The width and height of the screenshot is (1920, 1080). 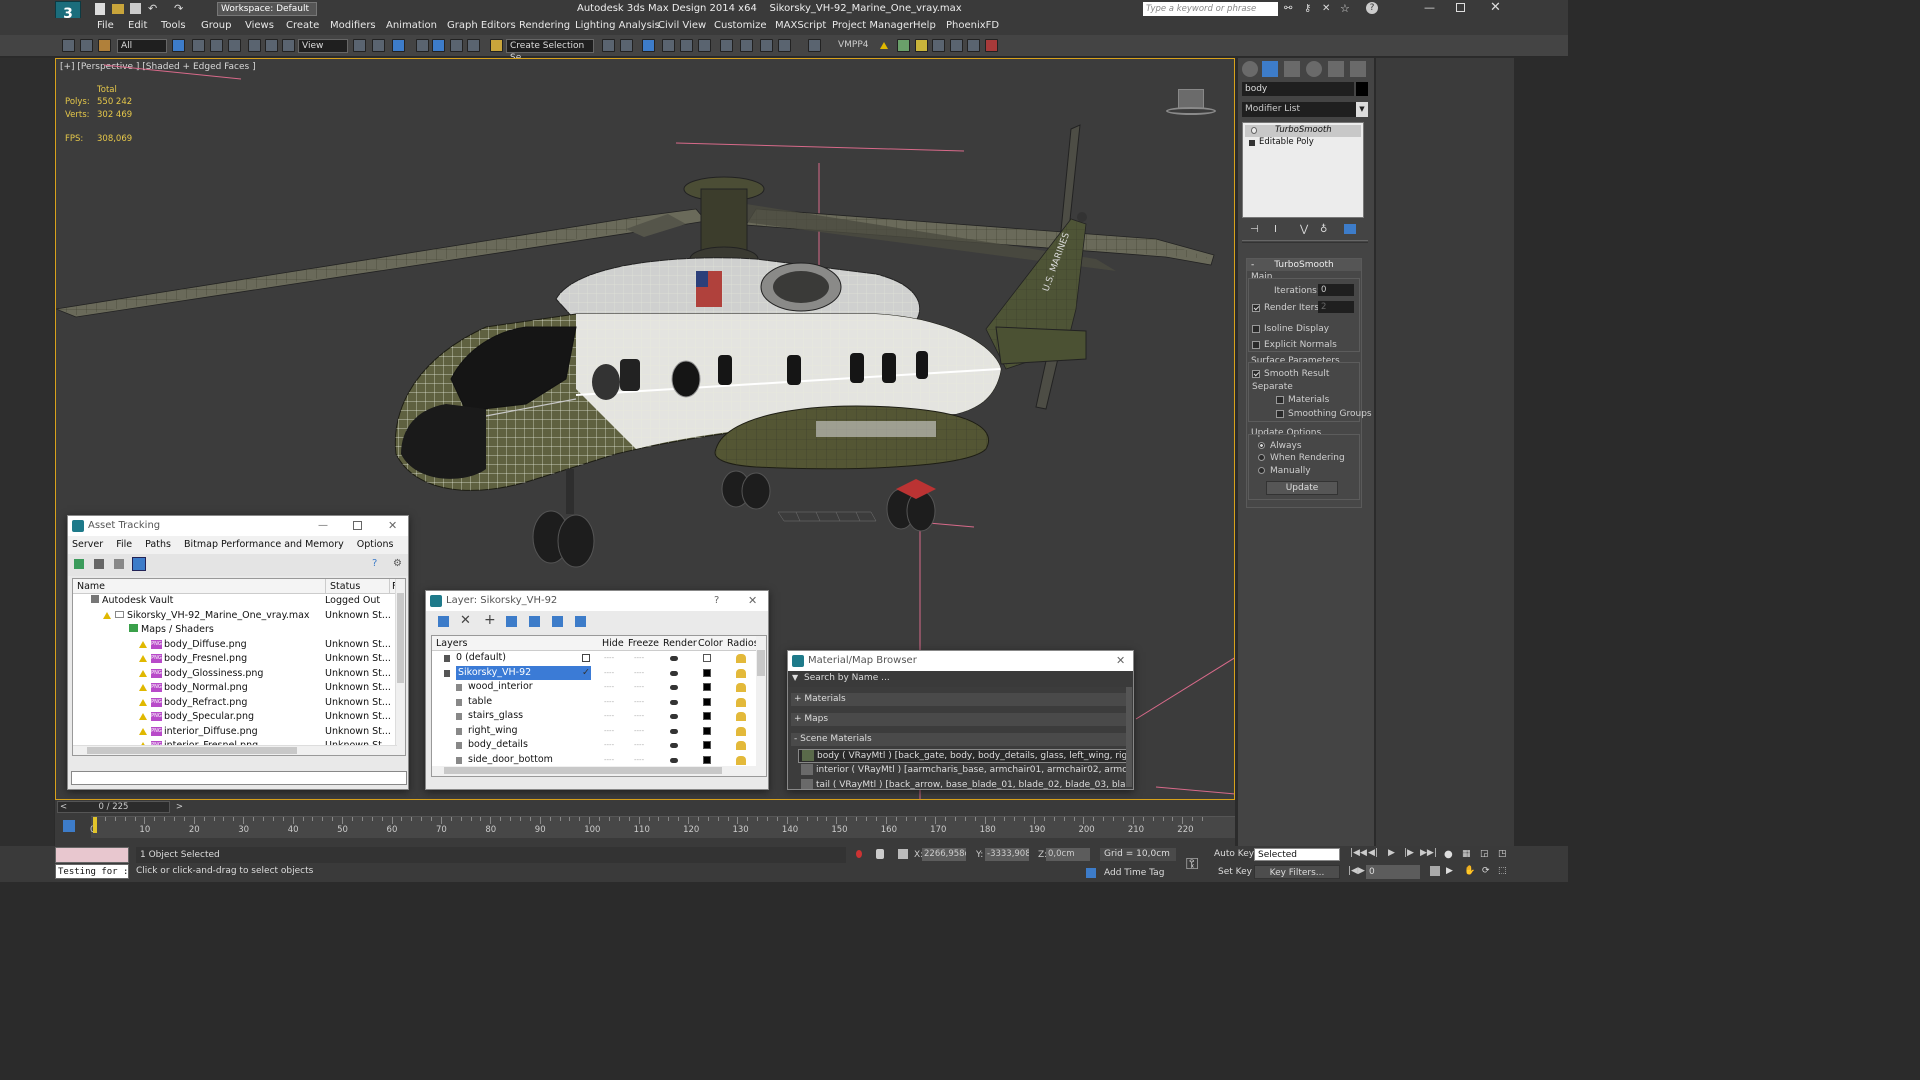 I want to click on angle-snap-icon, so click(x=438, y=45).